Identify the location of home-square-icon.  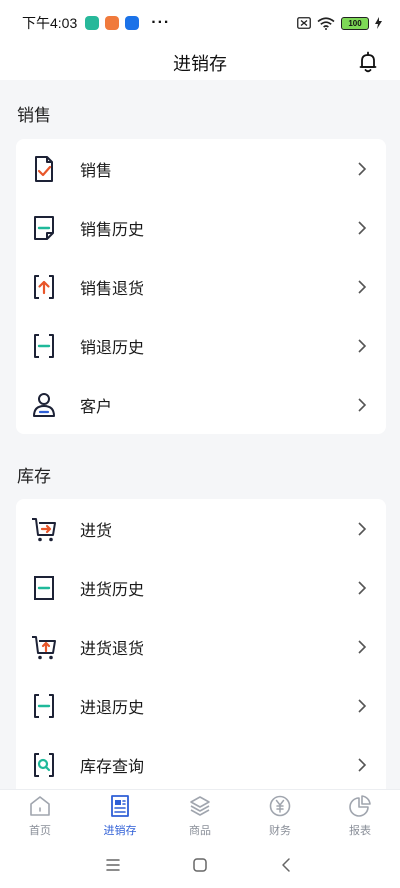
(200, 865).